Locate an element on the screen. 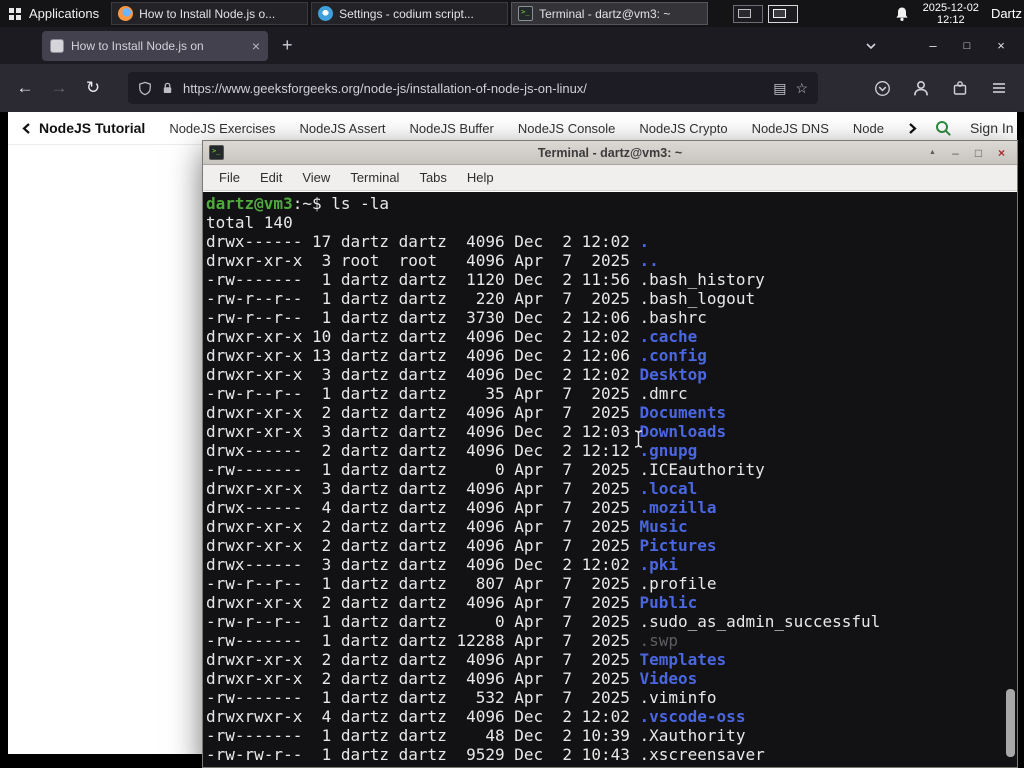  entry-name: .. is located at coordinates (649, 260).